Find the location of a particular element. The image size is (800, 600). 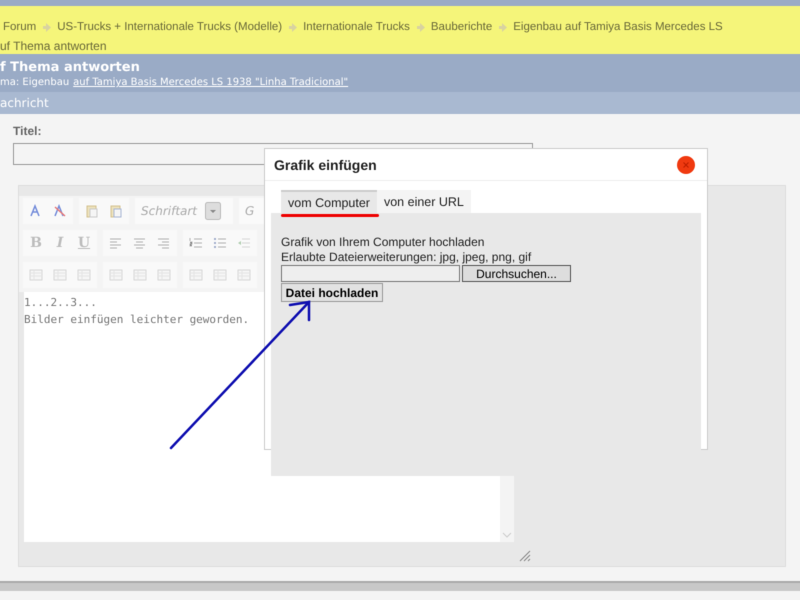

dialog-title: Grafik einfügen is located at coordinates (325, 164).